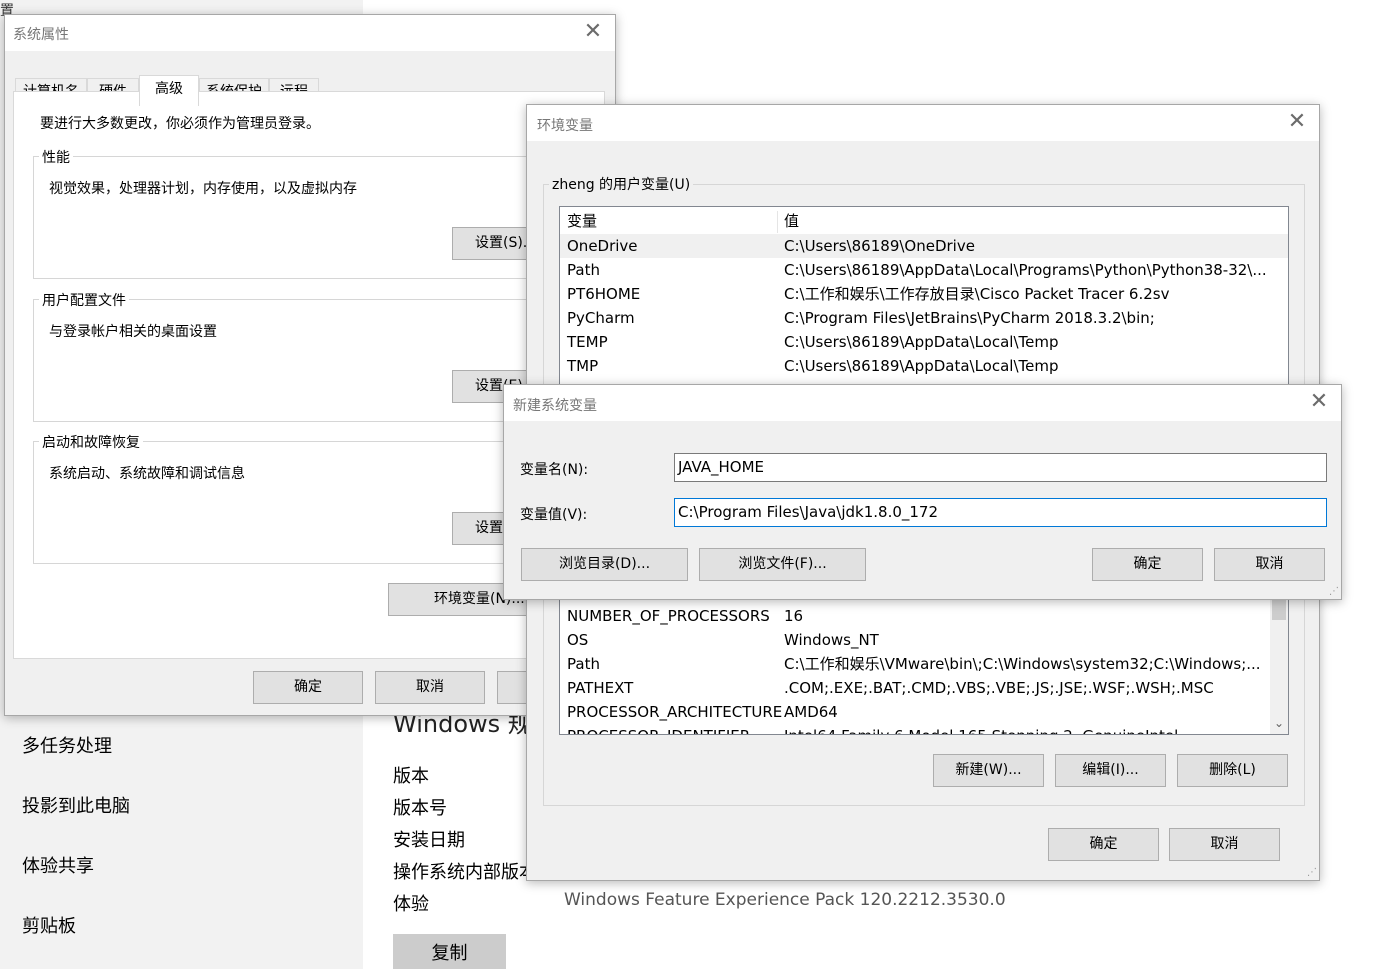 This screenshot has width=1386, height=974. I want to click on var-value: Windows_NT, so click(831, 640).